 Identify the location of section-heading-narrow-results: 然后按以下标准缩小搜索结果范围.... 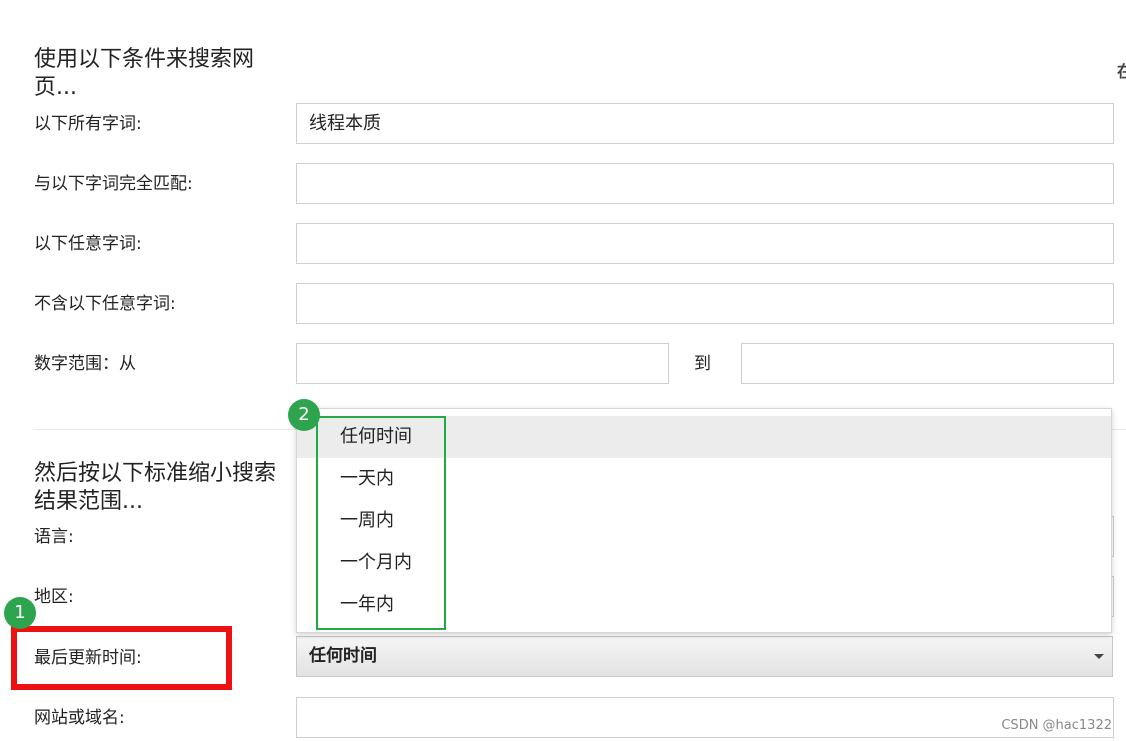
(155, 487).